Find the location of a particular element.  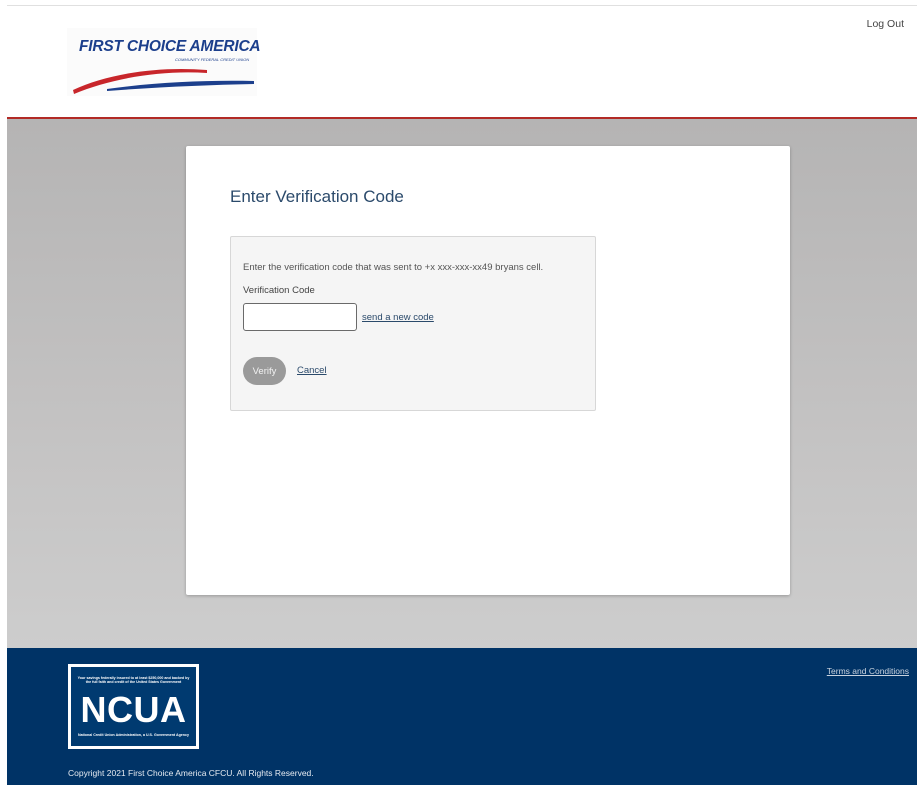

ncua-wordmark: NCUA is located at coordinates (133, 709).